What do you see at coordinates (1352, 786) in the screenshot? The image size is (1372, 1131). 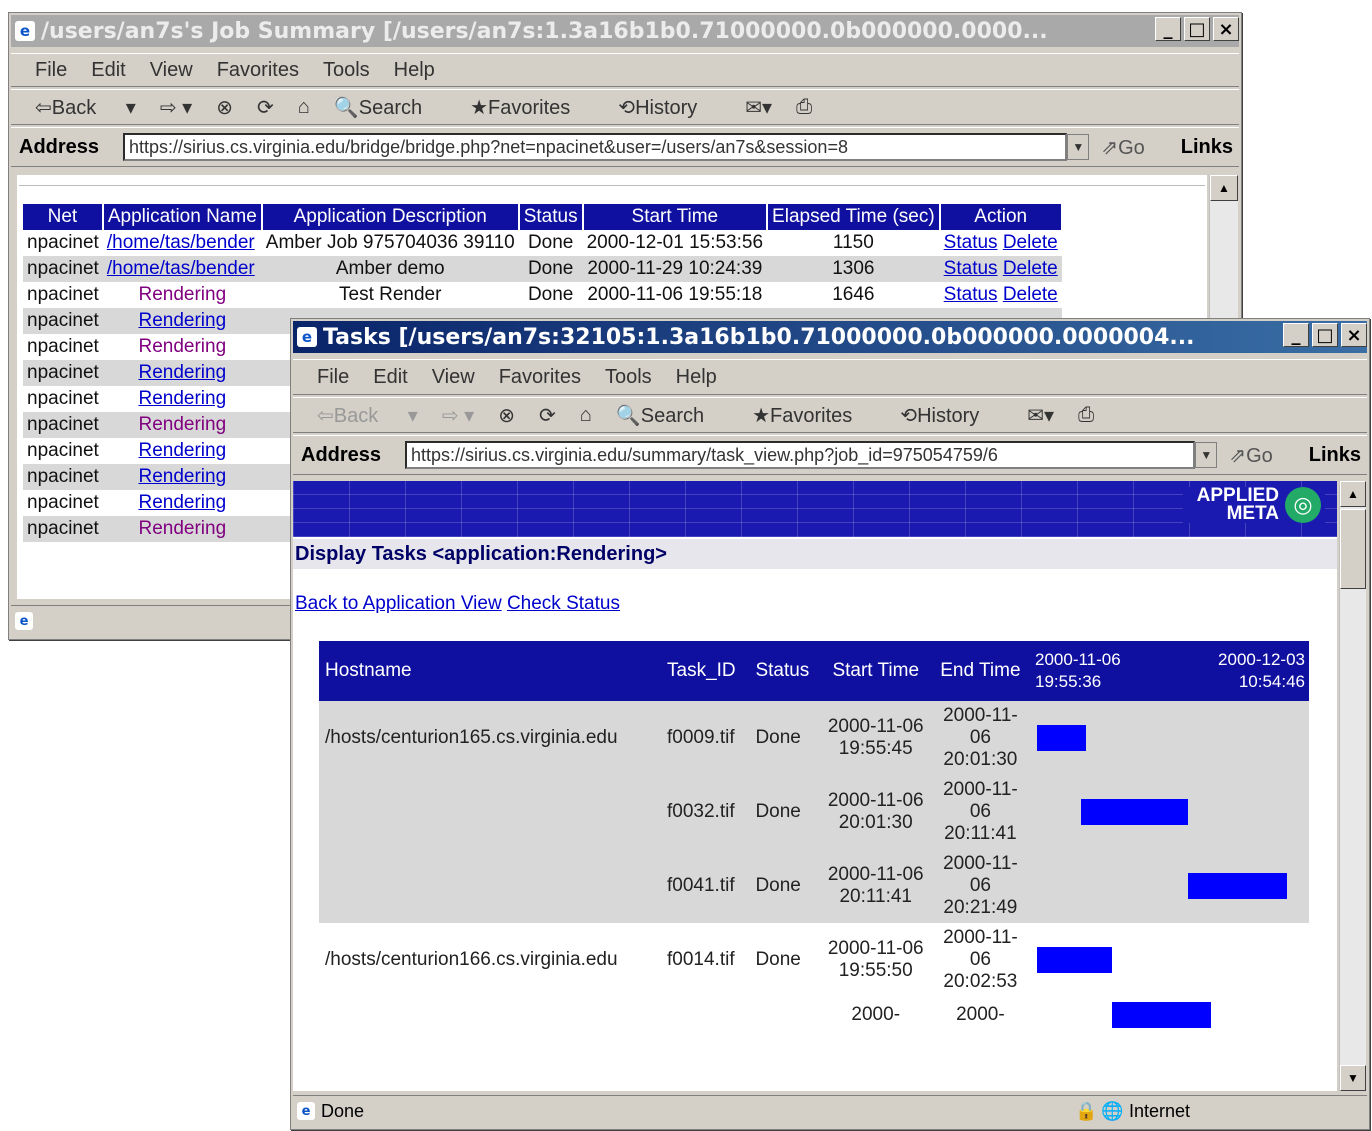 I see `tasks-scrollbar: ▲ ▼` at bounding box center [1352, 786].